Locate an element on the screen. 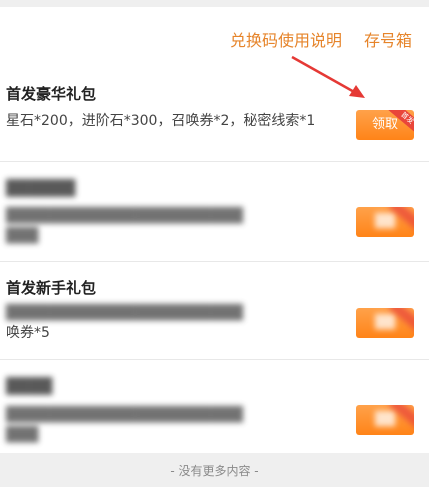  claim-button-label: 领取 is located at coordinates (384, 124).